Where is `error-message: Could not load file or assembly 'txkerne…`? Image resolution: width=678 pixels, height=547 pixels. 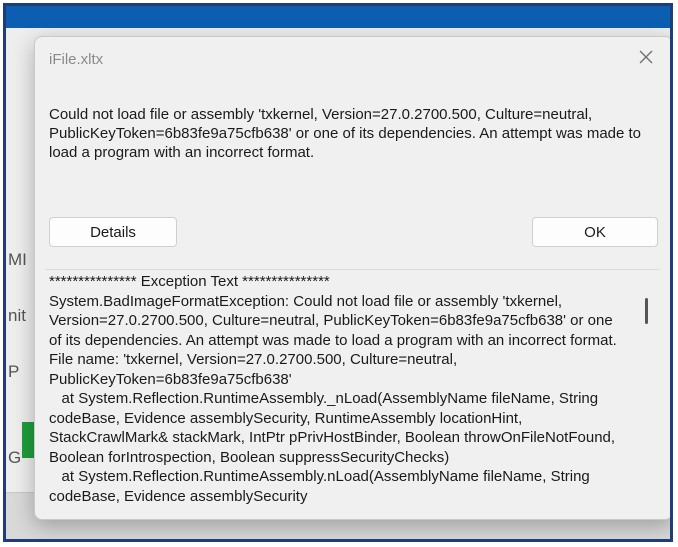
error-message: Could not load file or assembly 'txkerne… is located at coordinates (345, 133).